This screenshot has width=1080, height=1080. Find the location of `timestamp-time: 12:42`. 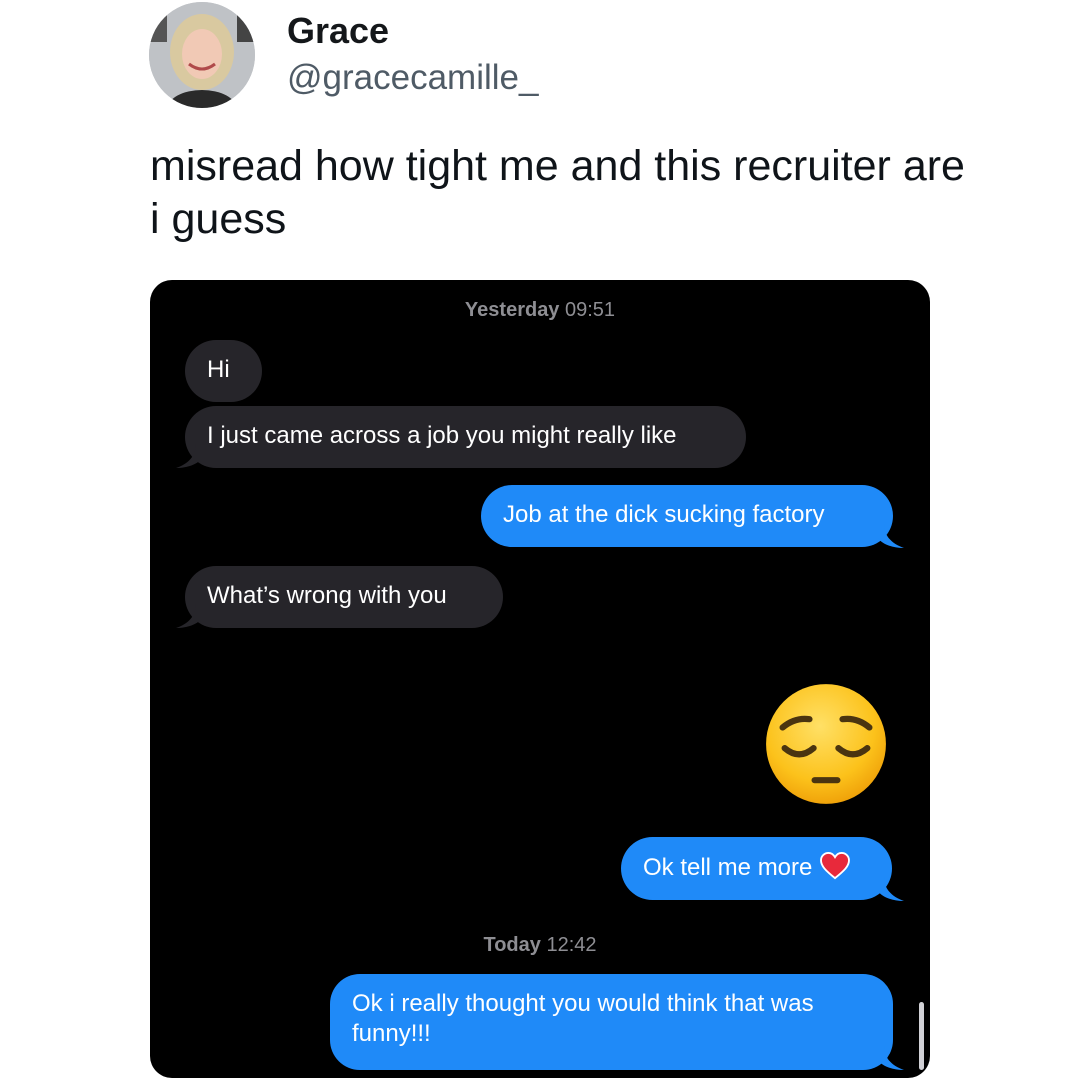

timestamp-time: 12:42 is located at coordinates (571, 945).